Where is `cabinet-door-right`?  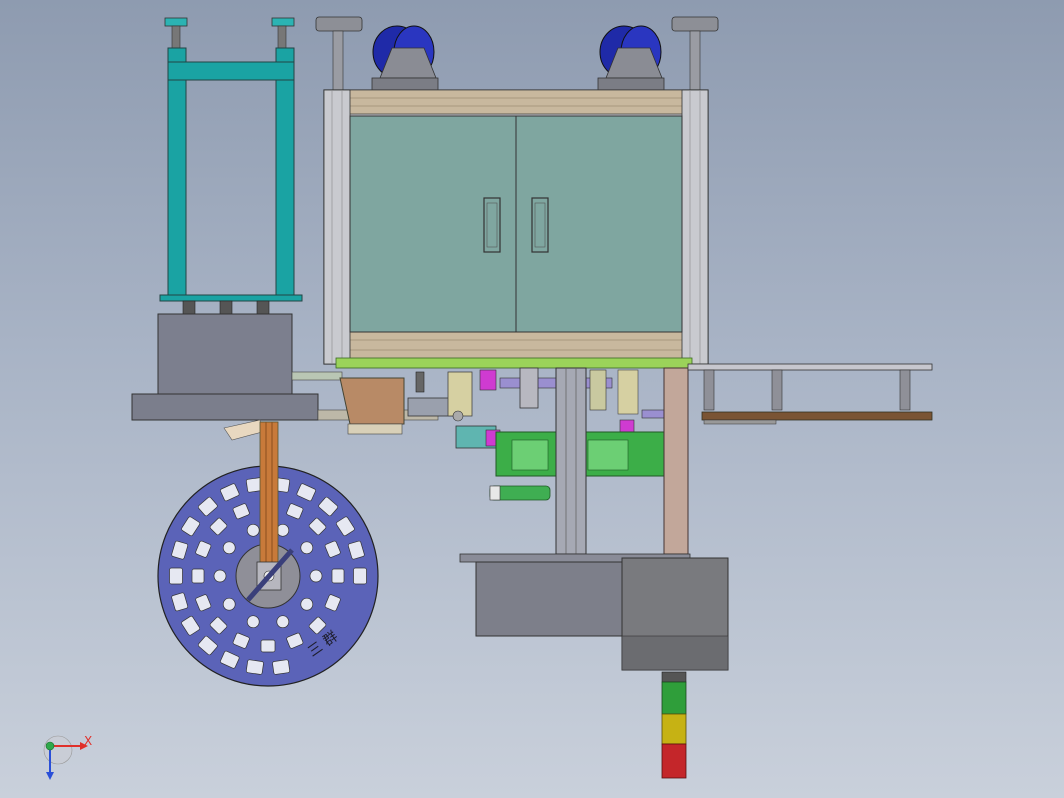 cabinet-door-right is located at coordinates (599, 224).